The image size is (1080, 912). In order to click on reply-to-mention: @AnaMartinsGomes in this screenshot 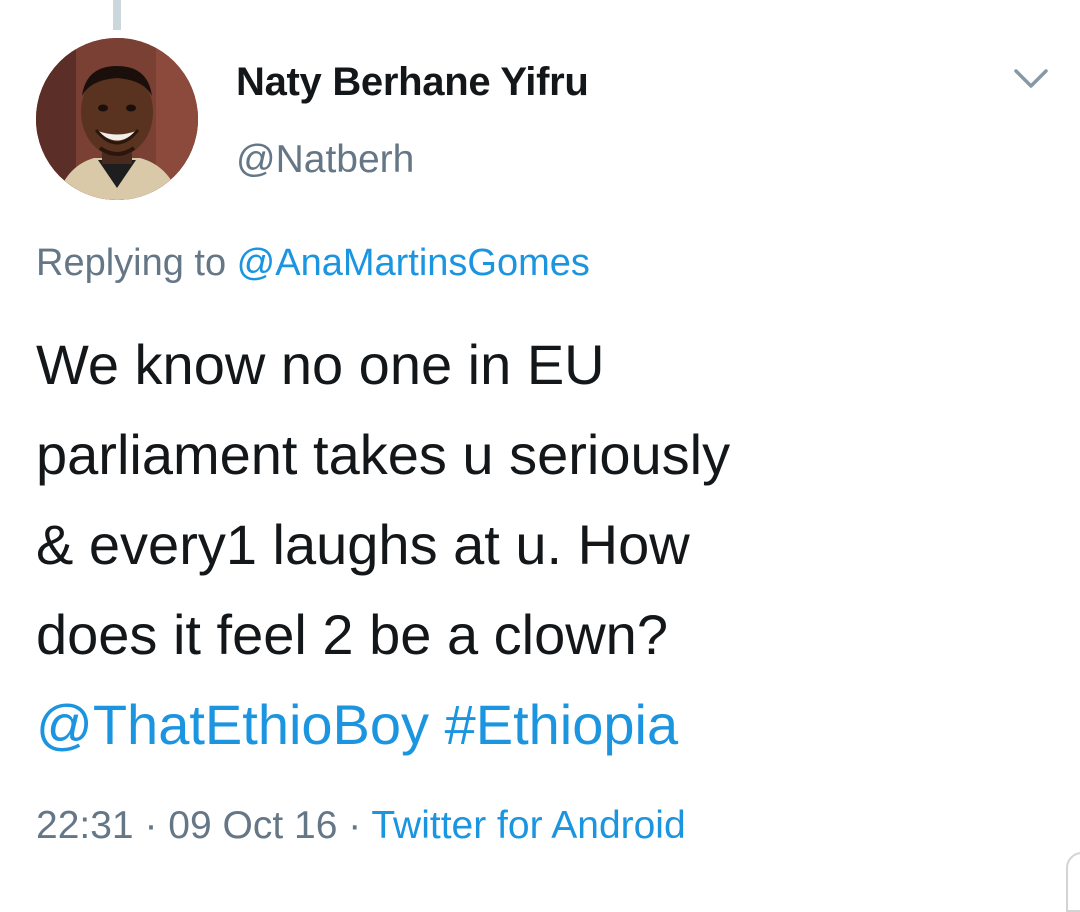, I will do `click(413, 263)`.